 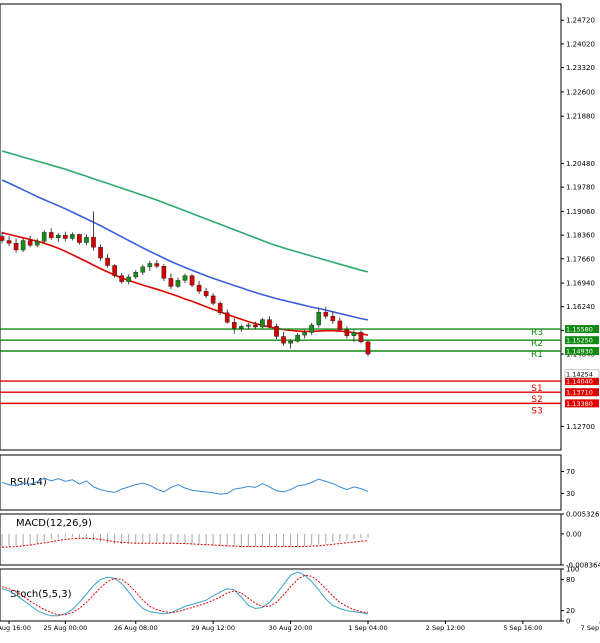 What do you see at coordinates (580, 236) in the screenshot?
I see `y-tick-label: 1.18360` at bounding box center [580, 236].